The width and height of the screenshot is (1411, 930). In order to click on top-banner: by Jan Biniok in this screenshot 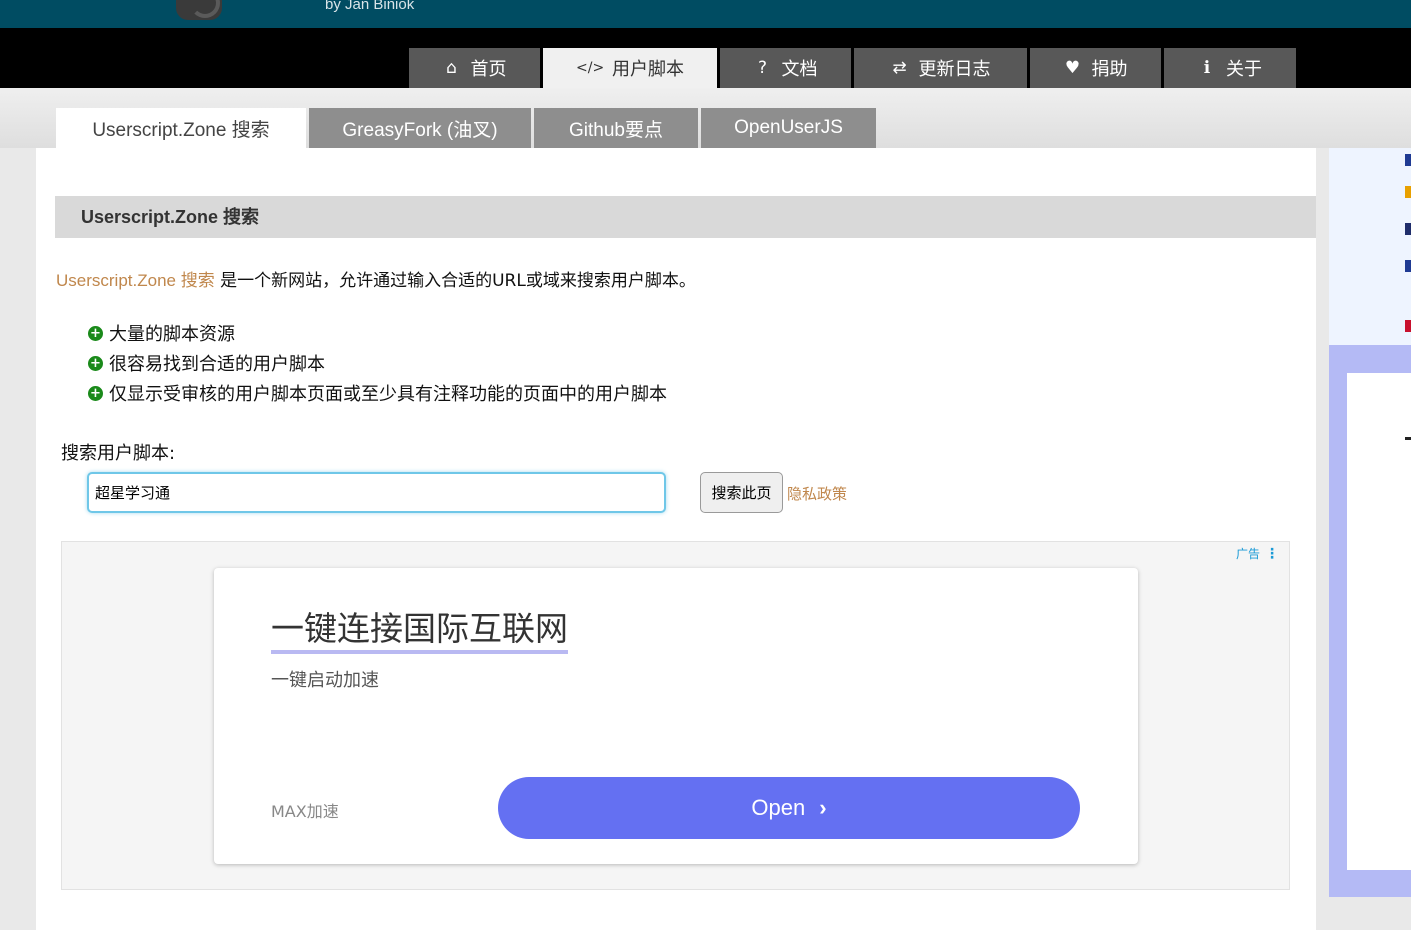, I will do `click(705, 14)`.